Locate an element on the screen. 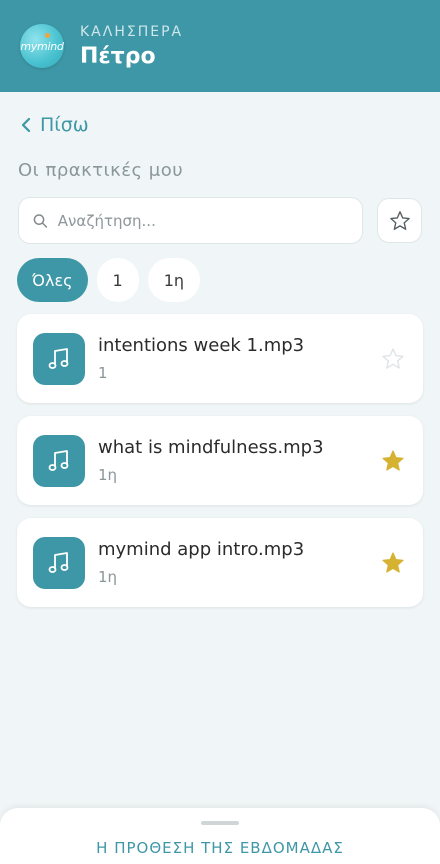  practice-info: mymind app intro.mp3 1η is located at coordinates (239, 562).